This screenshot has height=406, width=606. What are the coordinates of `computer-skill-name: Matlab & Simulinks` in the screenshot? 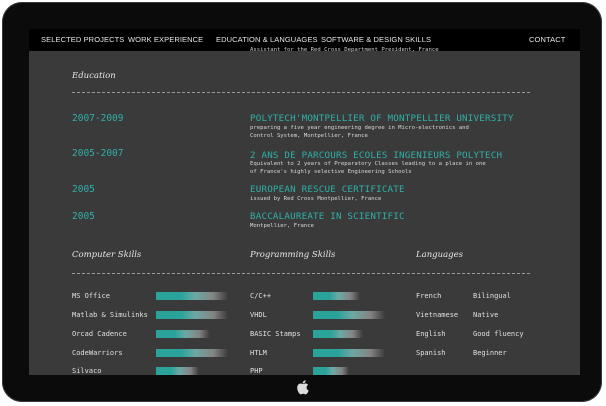 It's located at (110, 315).